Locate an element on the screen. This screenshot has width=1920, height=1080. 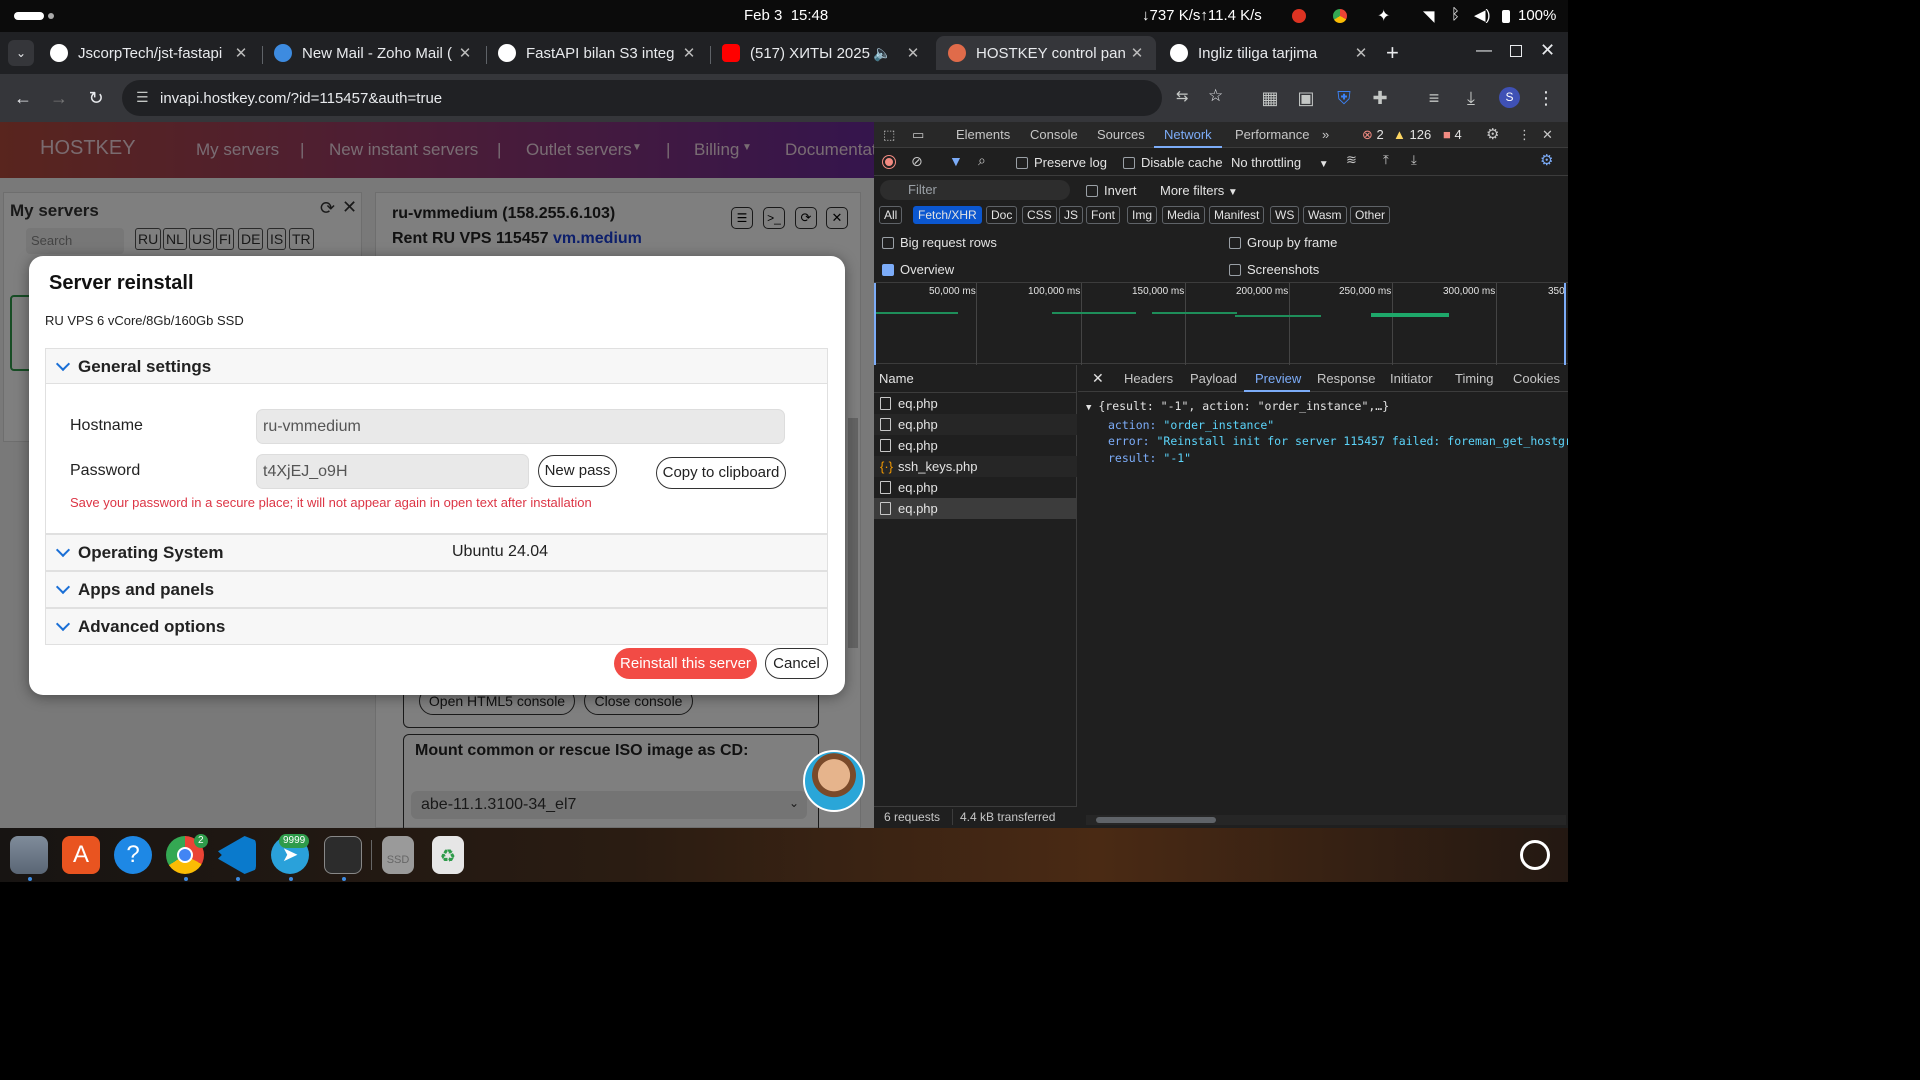
battery-icon is located at coordinates (1506, 16).